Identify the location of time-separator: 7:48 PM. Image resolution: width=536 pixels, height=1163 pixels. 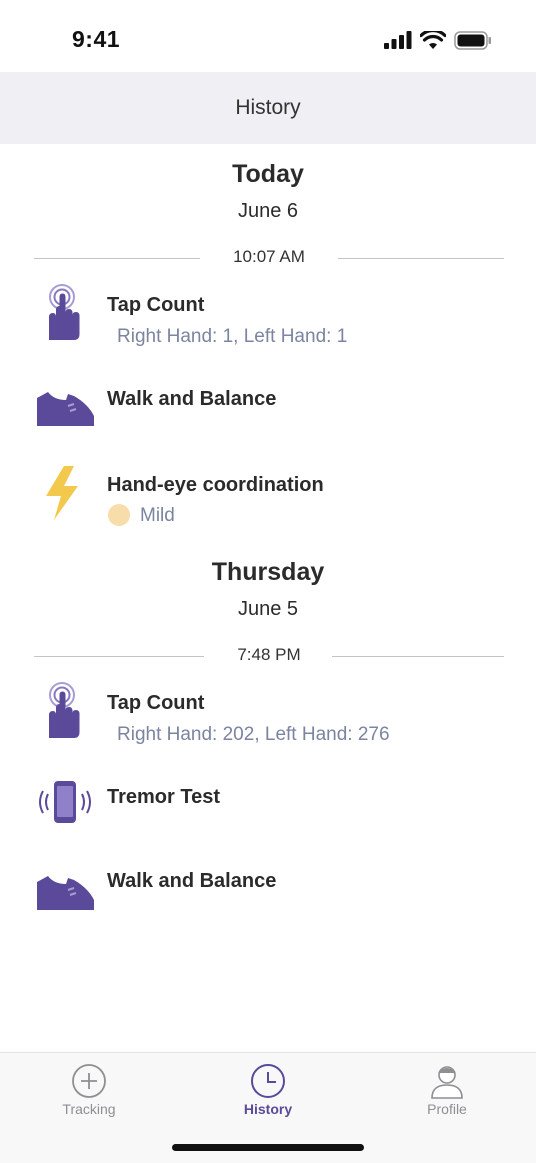
(269, 656).